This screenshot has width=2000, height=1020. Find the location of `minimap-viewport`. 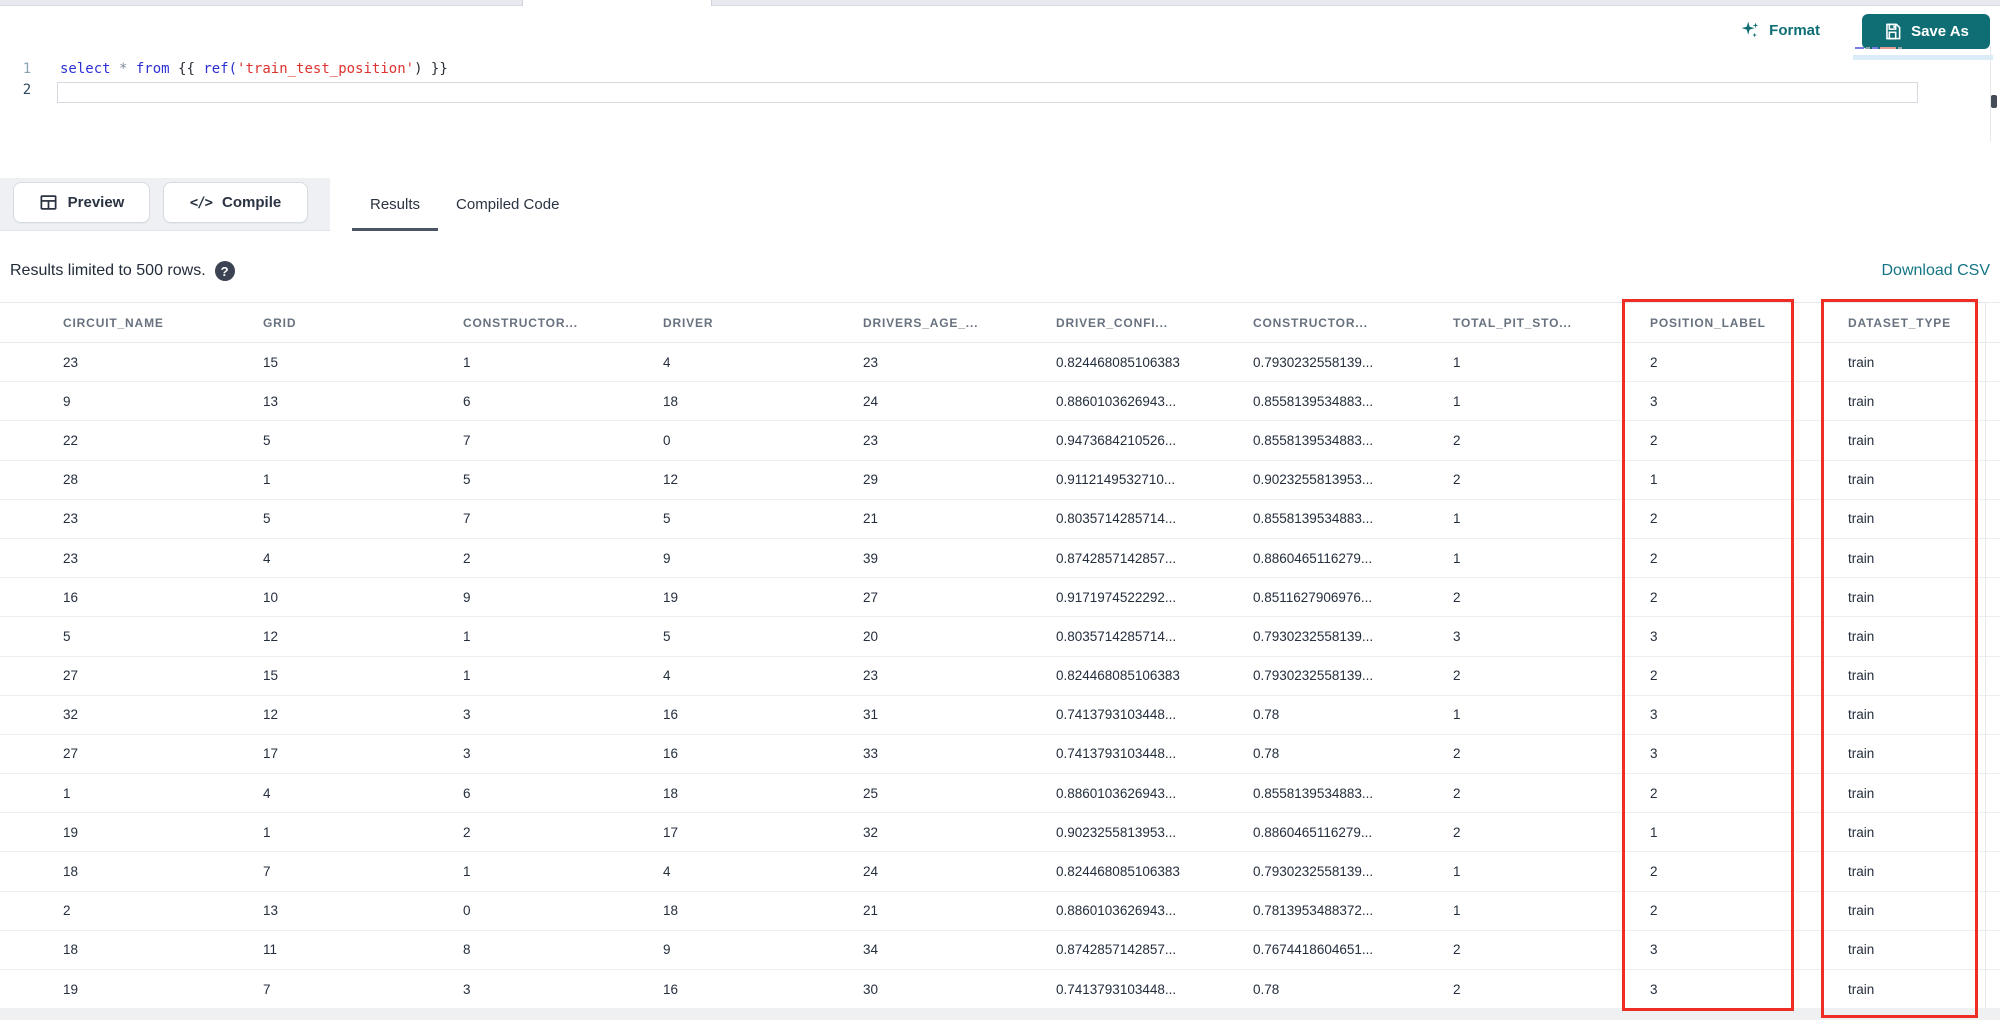

minimap-viewport is located at coordinates (1923, 57).